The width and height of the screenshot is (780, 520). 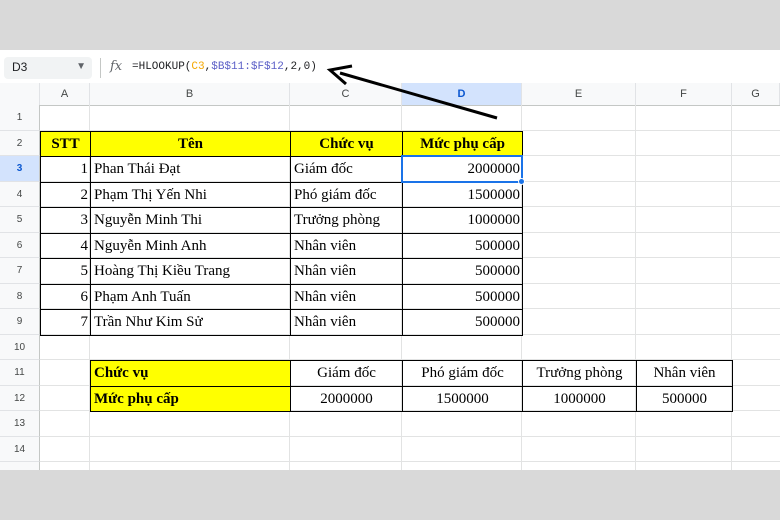 What do you see at coordinates (684, 94) in the screenshot?
I see `column-header-f: F` at bounding box center [684, 94].